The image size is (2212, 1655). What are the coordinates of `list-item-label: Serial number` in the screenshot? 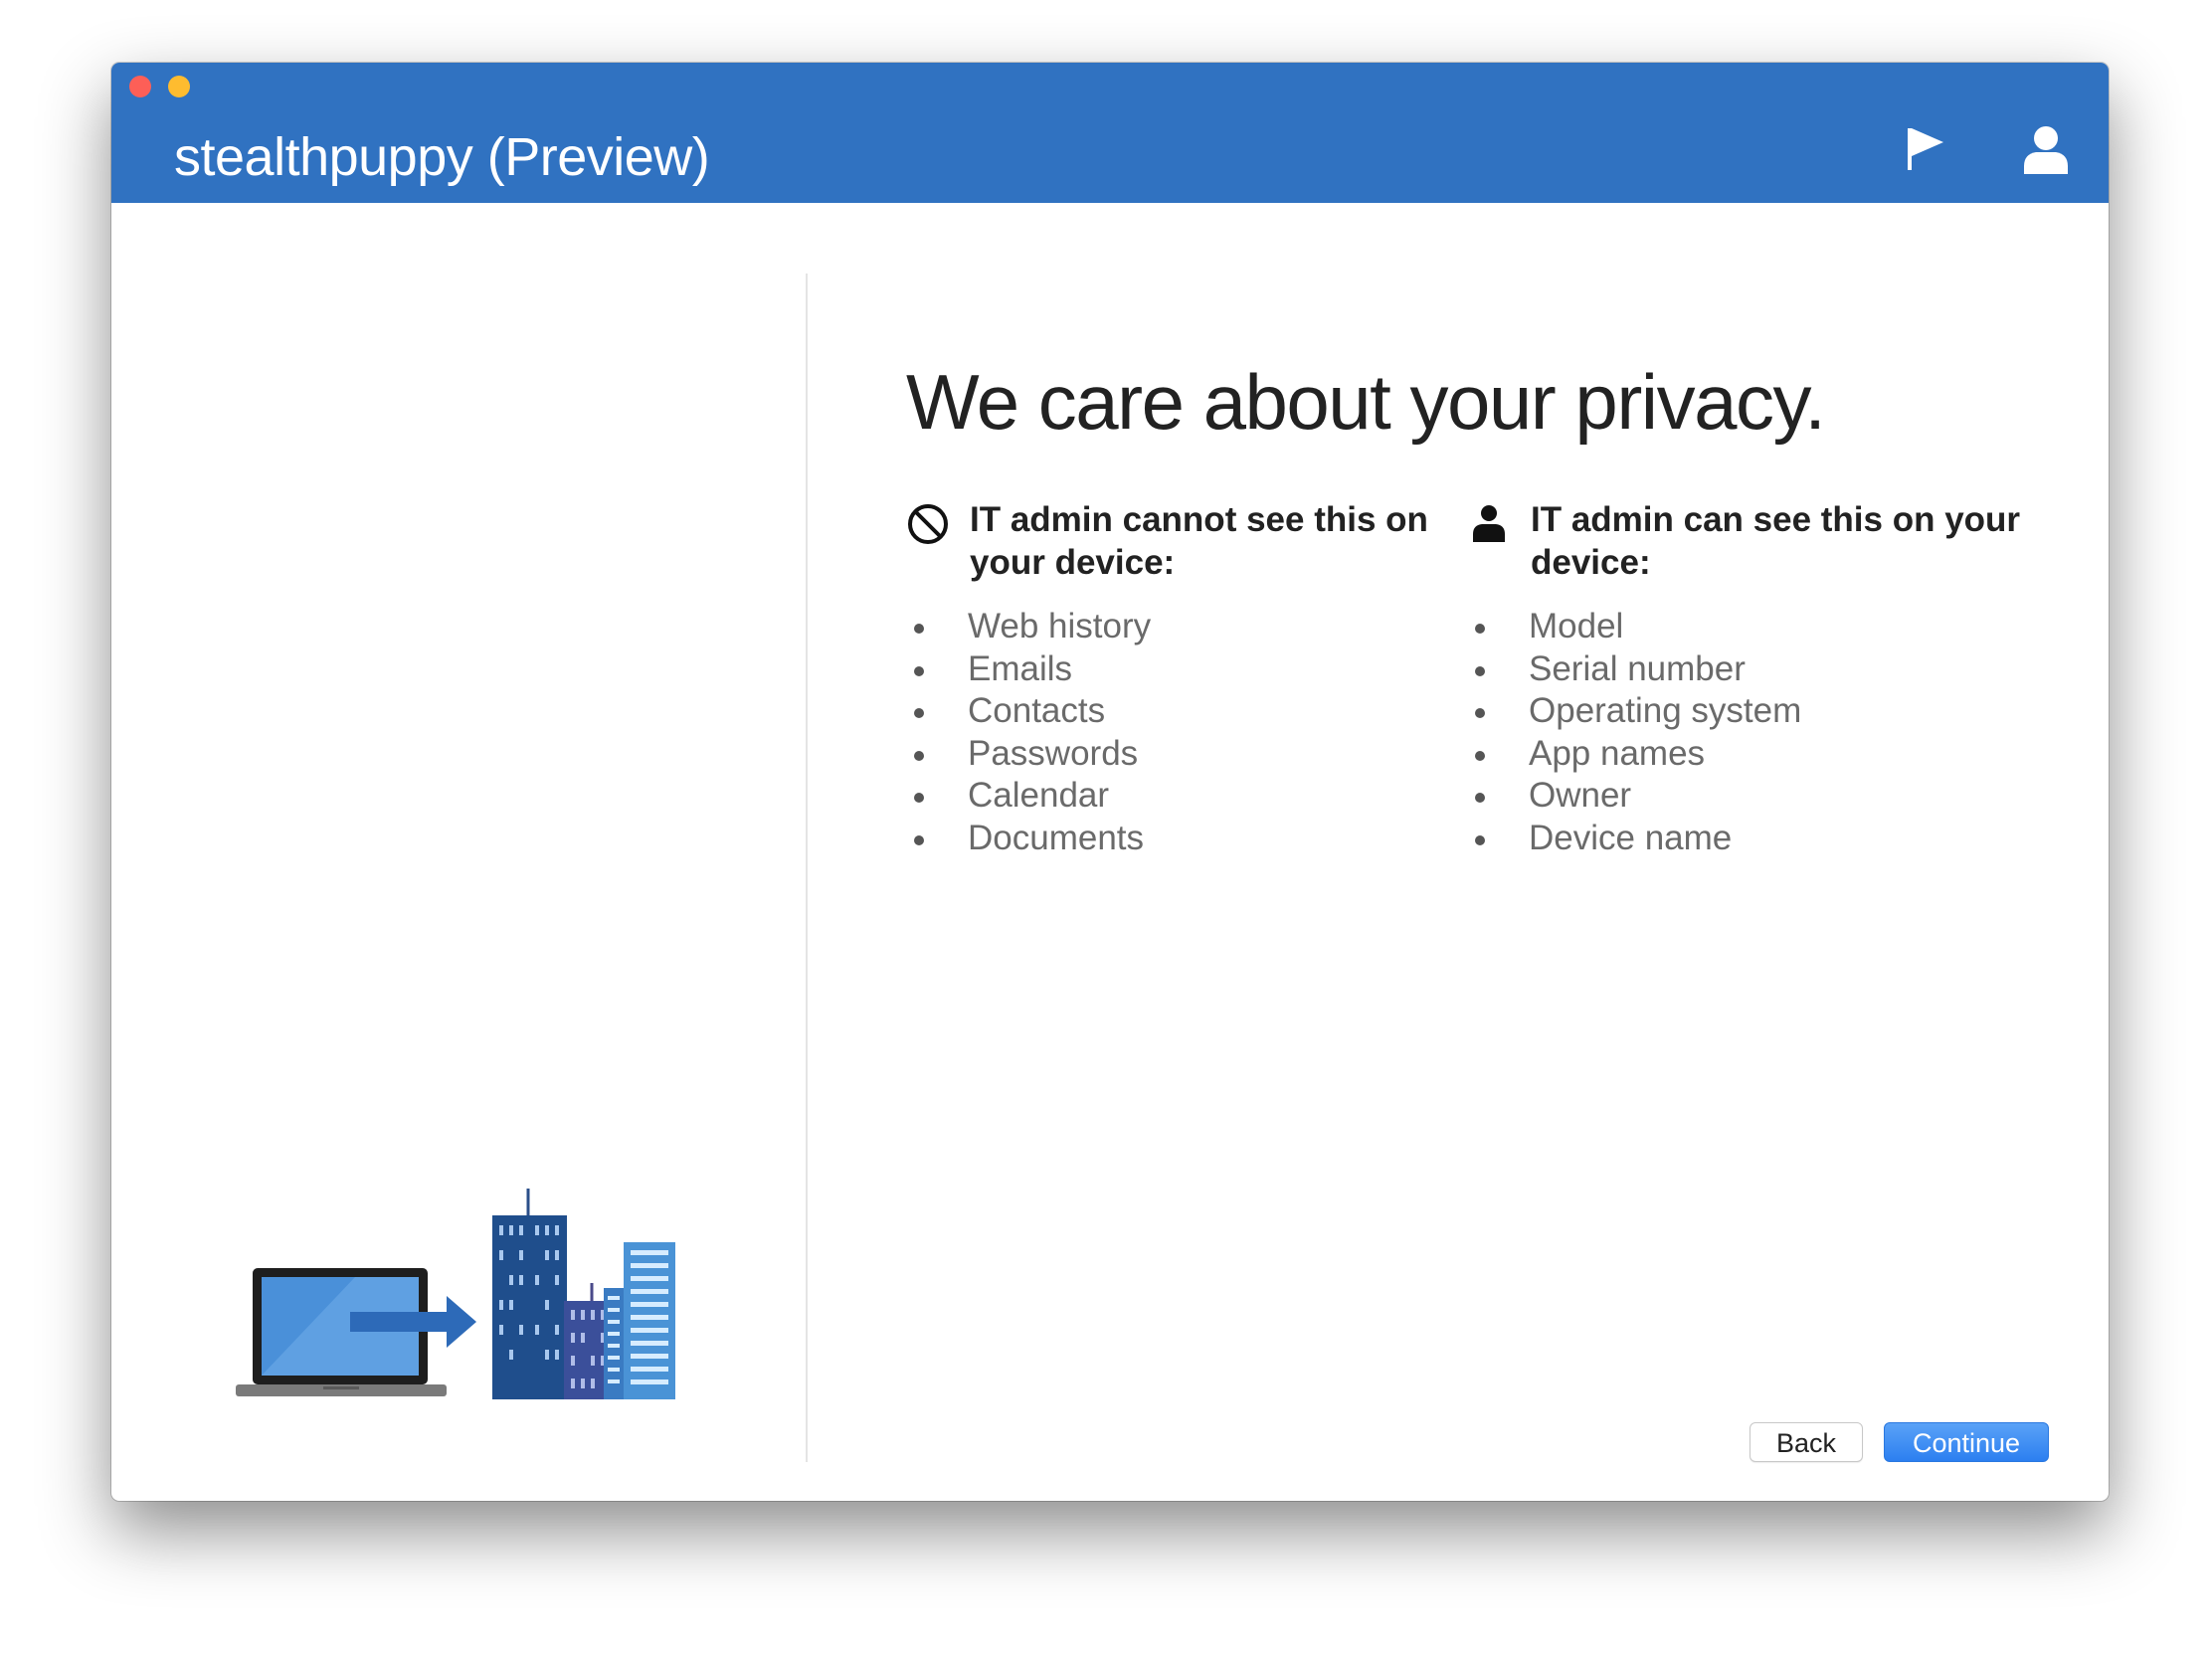 It's located at (1637, 668).